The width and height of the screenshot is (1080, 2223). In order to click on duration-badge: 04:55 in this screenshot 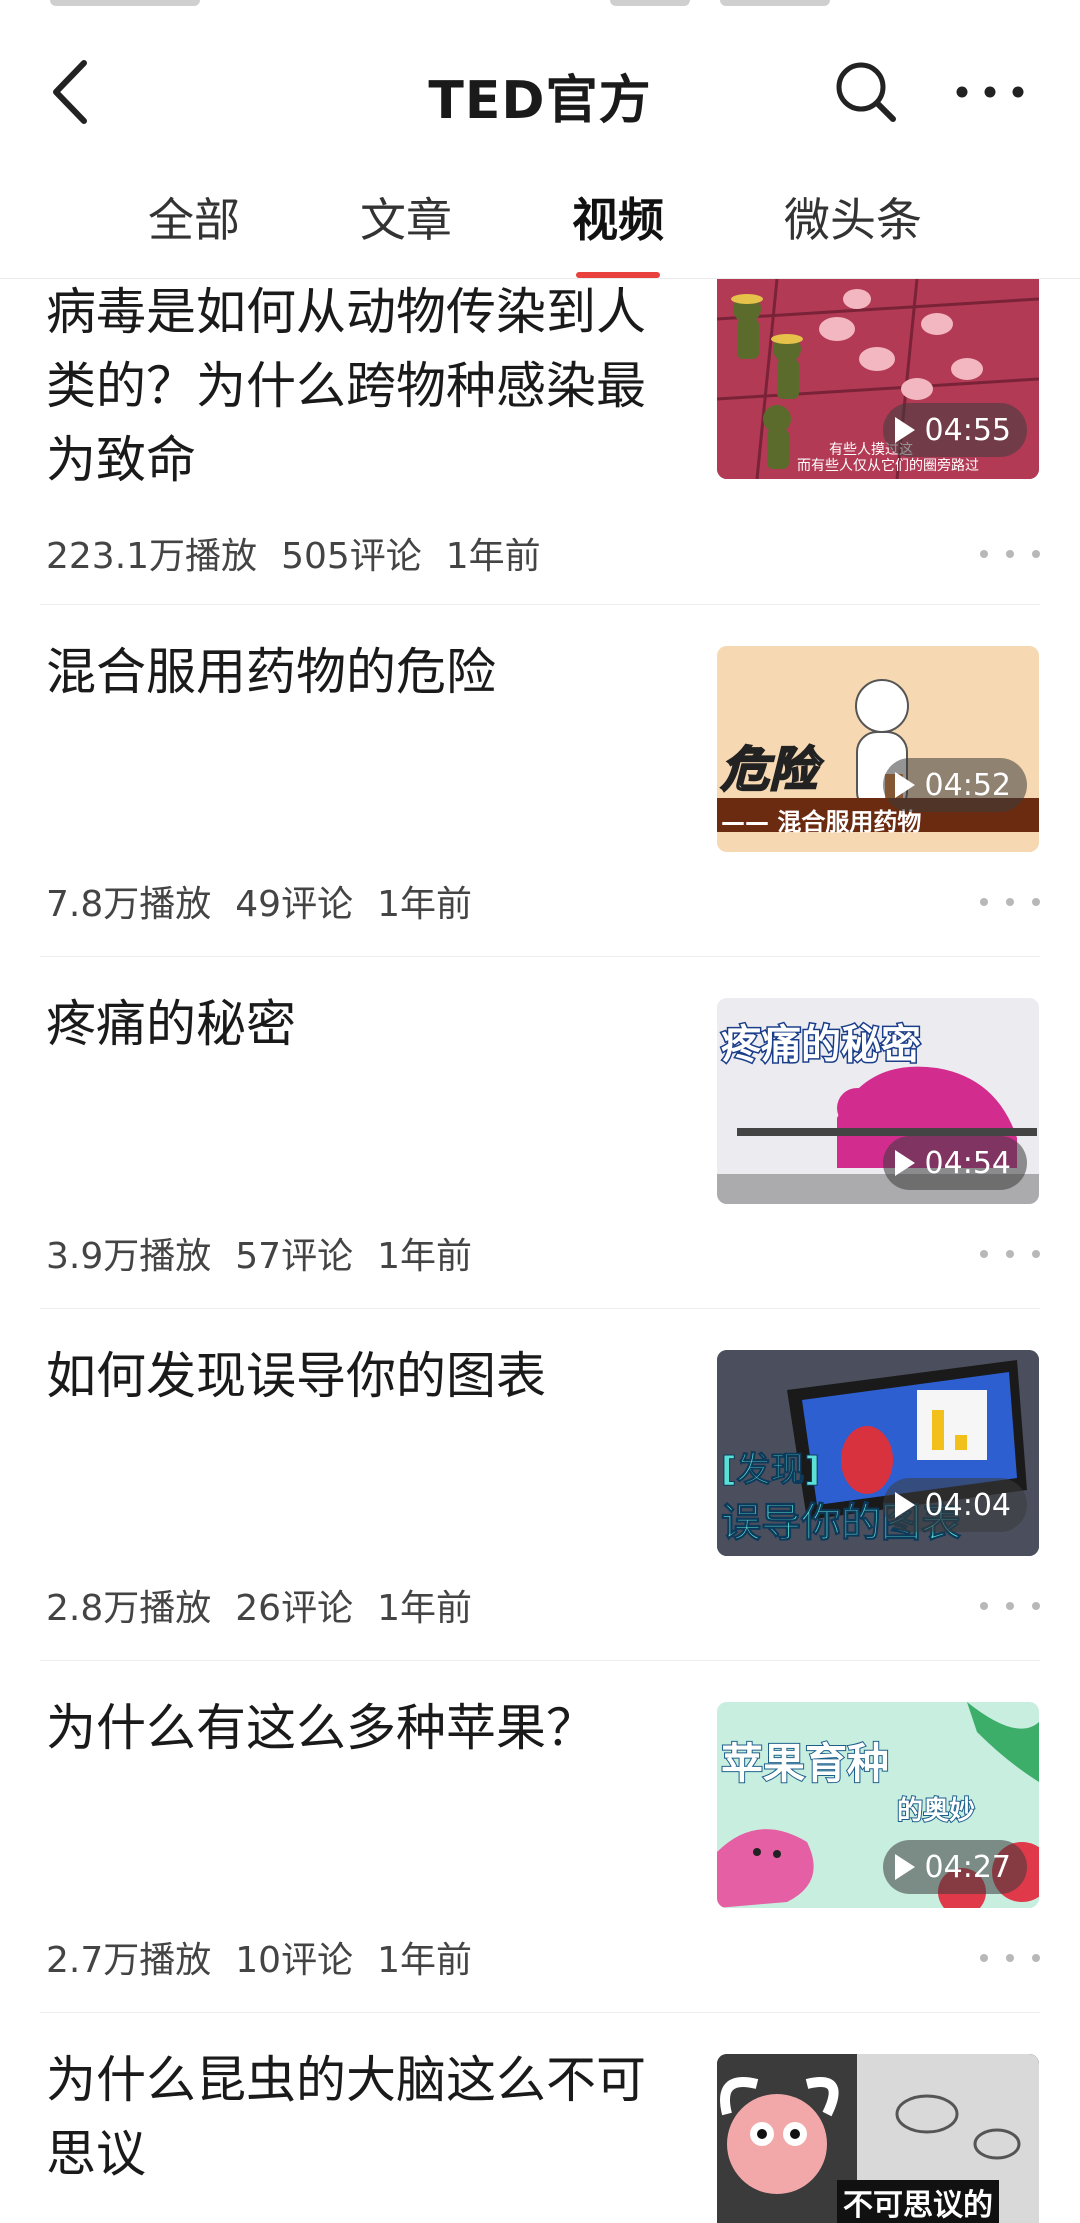, I will do `click(954, 430)`.